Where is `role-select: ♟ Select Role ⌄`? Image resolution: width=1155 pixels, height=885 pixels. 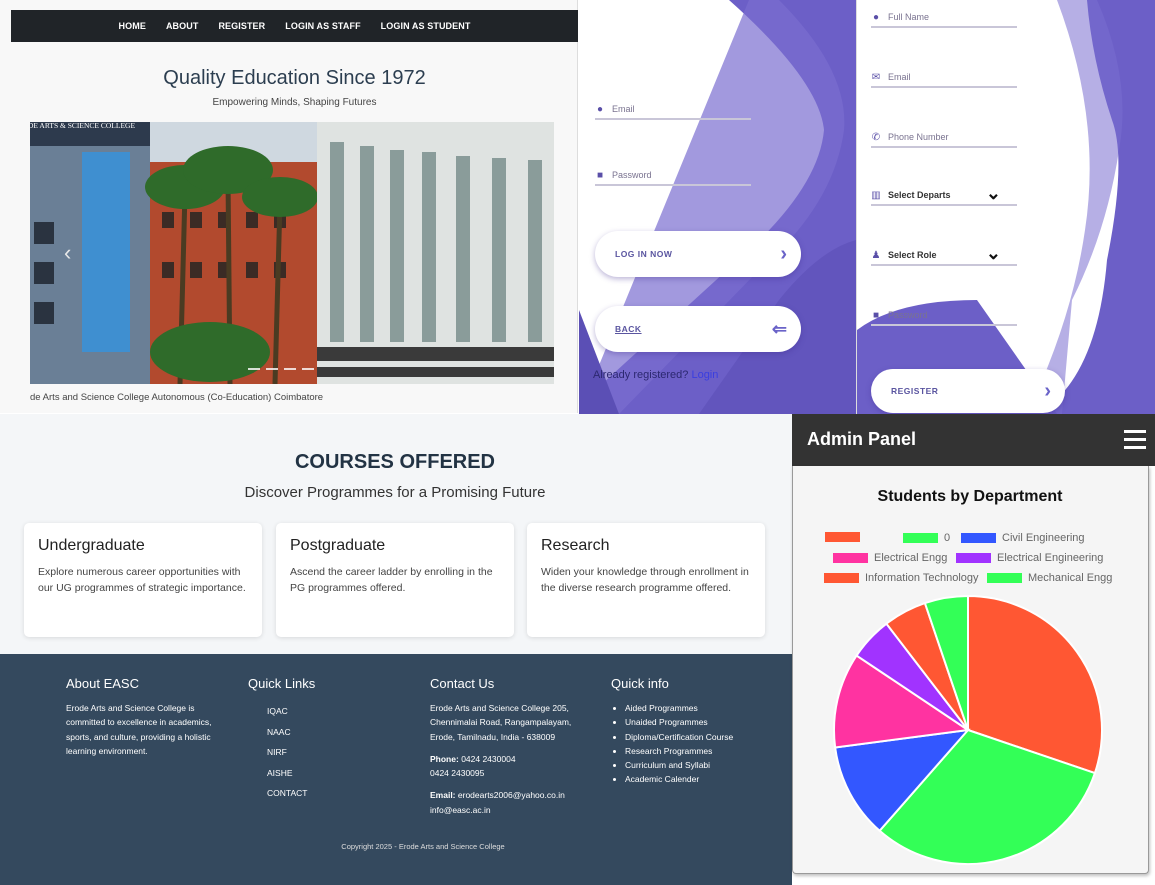
role-select: ♟ Select Role ⌄ is located at coordinates (944, 254).